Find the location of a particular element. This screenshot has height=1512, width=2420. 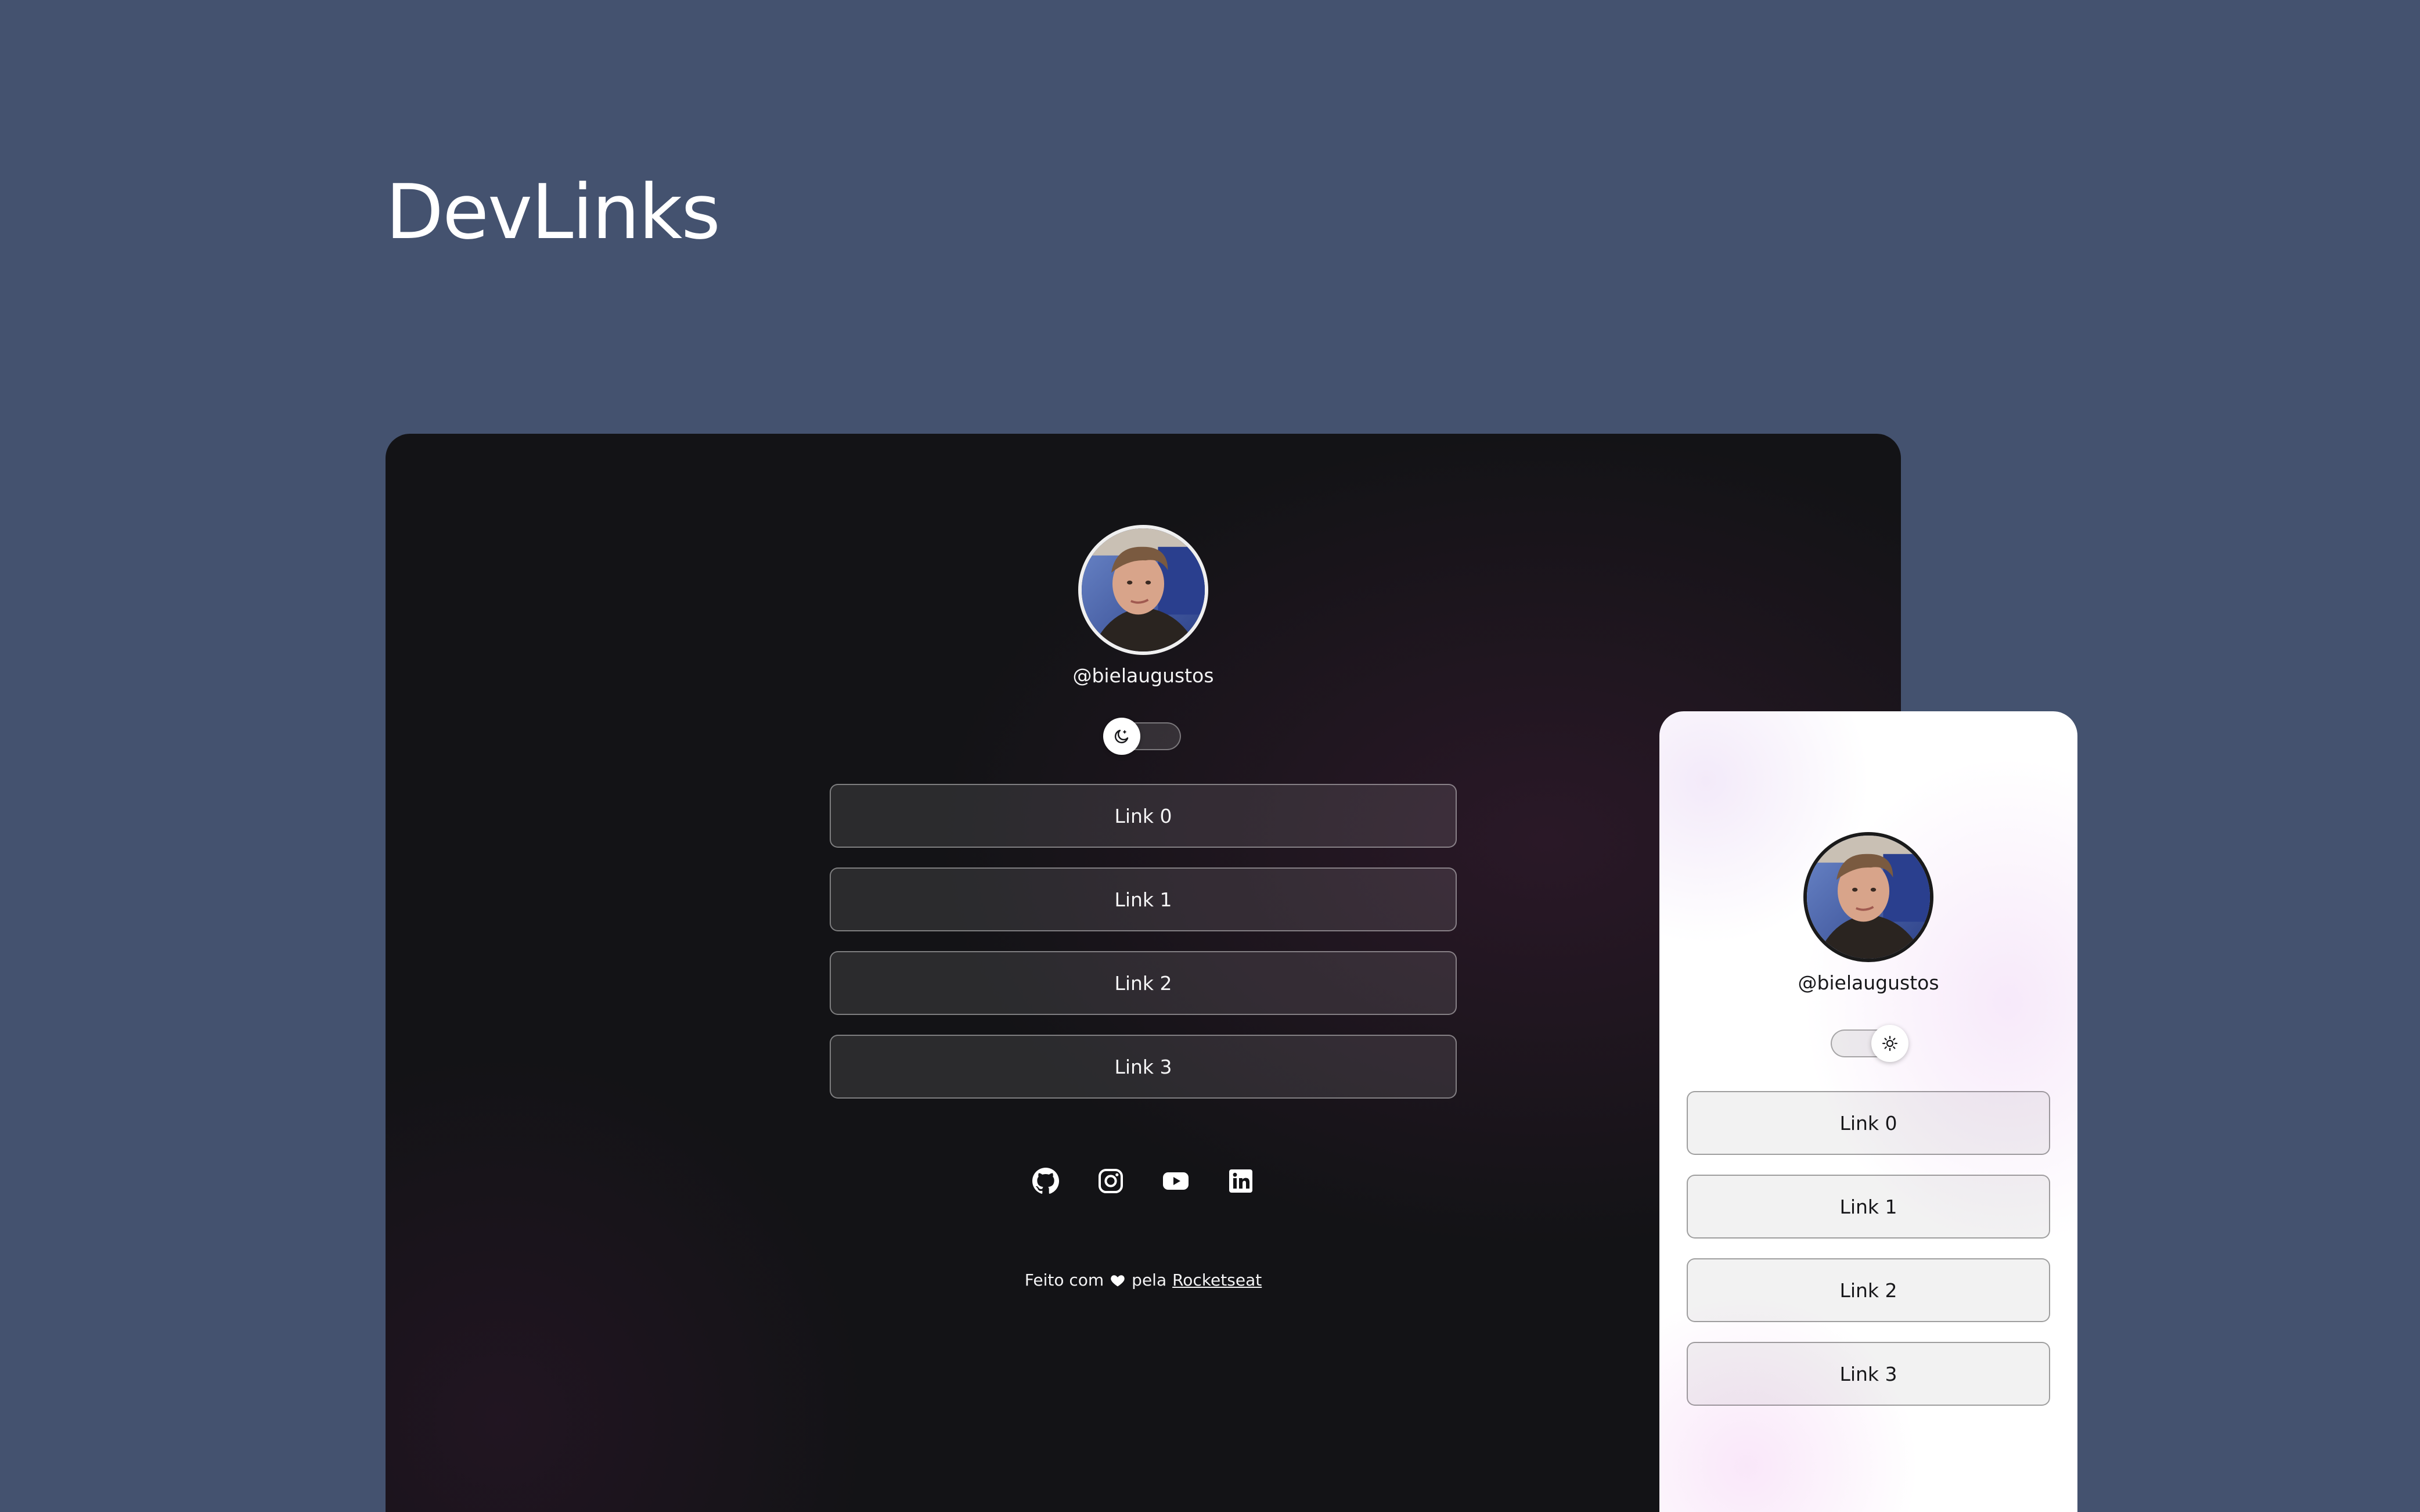

rocketseat-link: Rocketseat is located at coordinates (1217, 1280).